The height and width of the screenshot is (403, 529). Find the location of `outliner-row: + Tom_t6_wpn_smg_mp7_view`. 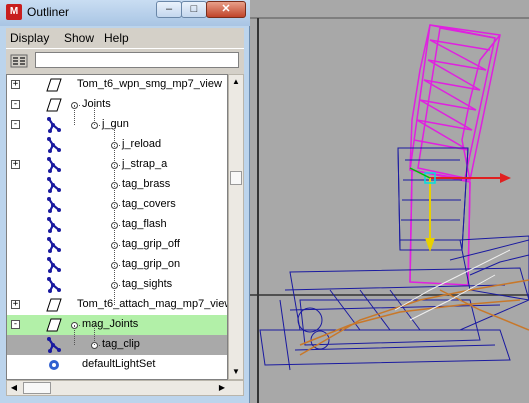

outliner-row: + Tom_t6_wpn_smg_mp7_view is located at coordinates (117, 85).